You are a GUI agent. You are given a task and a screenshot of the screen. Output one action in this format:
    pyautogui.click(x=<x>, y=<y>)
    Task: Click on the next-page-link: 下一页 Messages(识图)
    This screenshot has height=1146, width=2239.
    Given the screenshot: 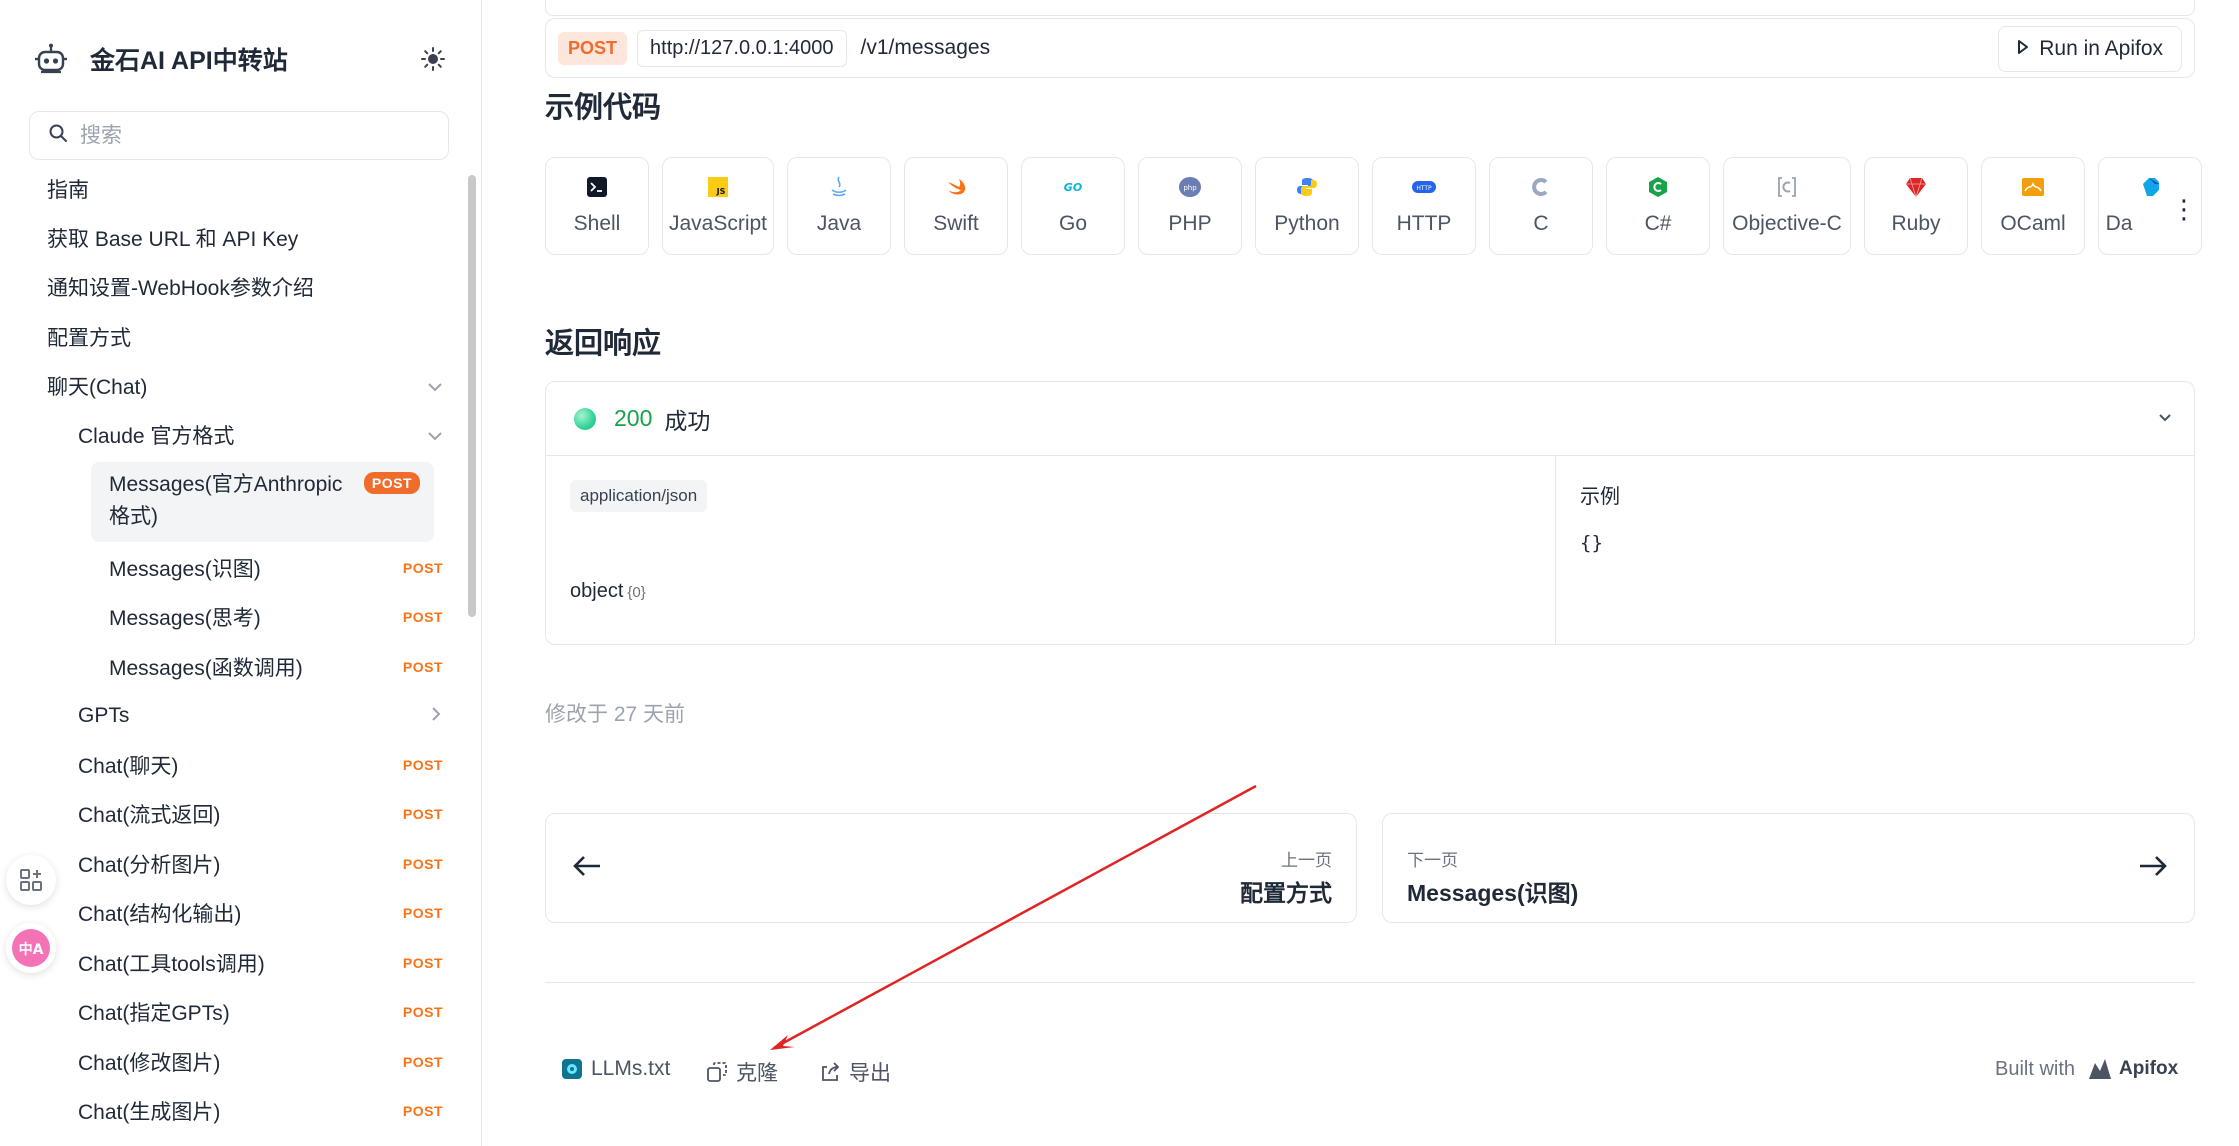 What is the action you would take?
    pyautogui.click(x=1788, y=868)
    